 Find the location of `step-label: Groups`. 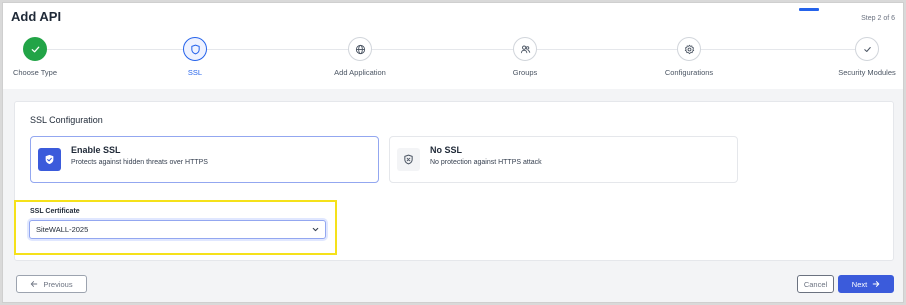

step-label: Groups is located at coordinates (525, 72).